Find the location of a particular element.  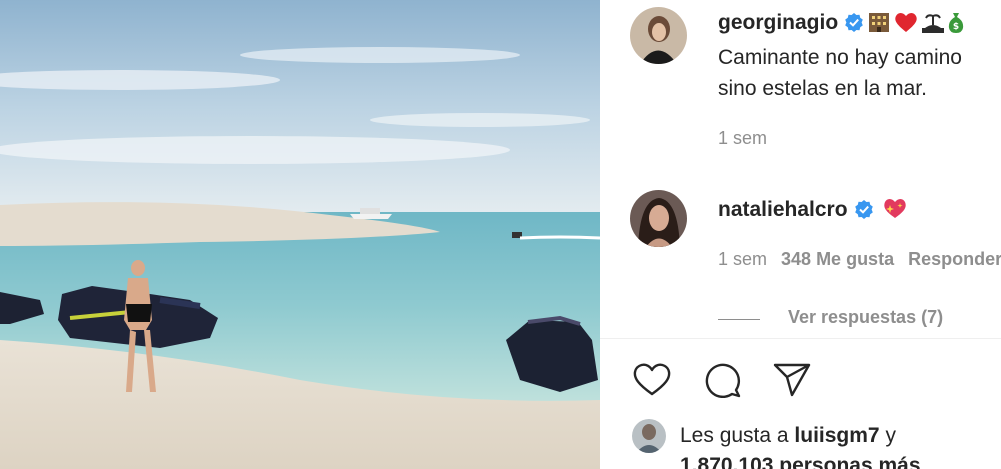

author-avatar is located at coordinates (658, 35).